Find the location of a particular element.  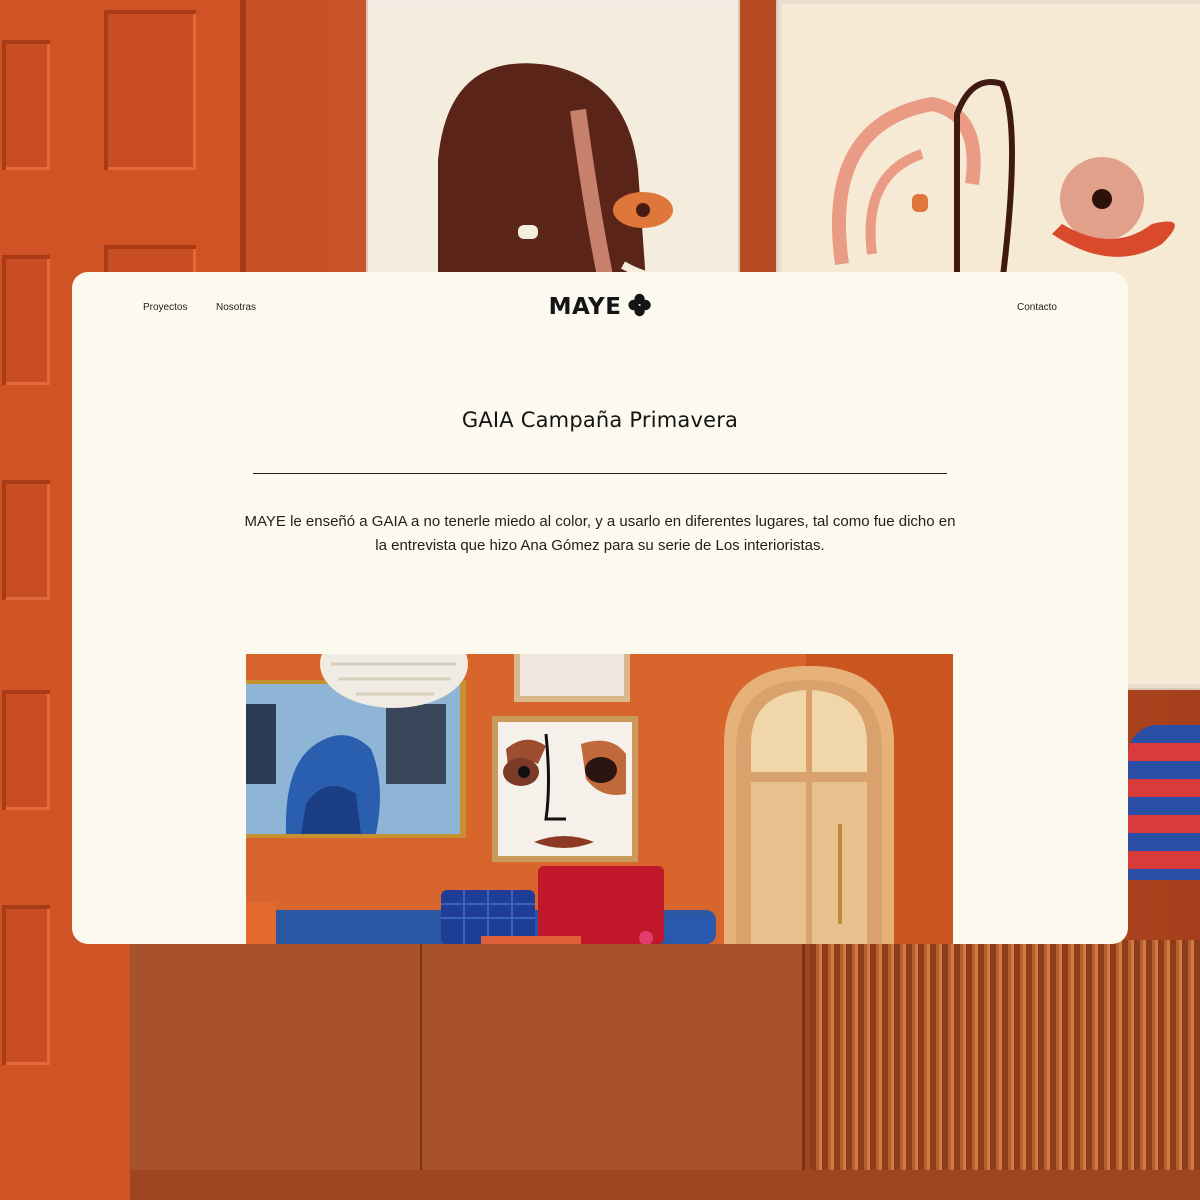

nav-nosotras-link: Nosotras is located at coordinates (236, 307).